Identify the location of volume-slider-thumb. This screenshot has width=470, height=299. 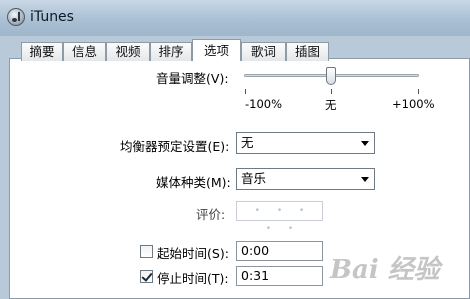
(331, 76).